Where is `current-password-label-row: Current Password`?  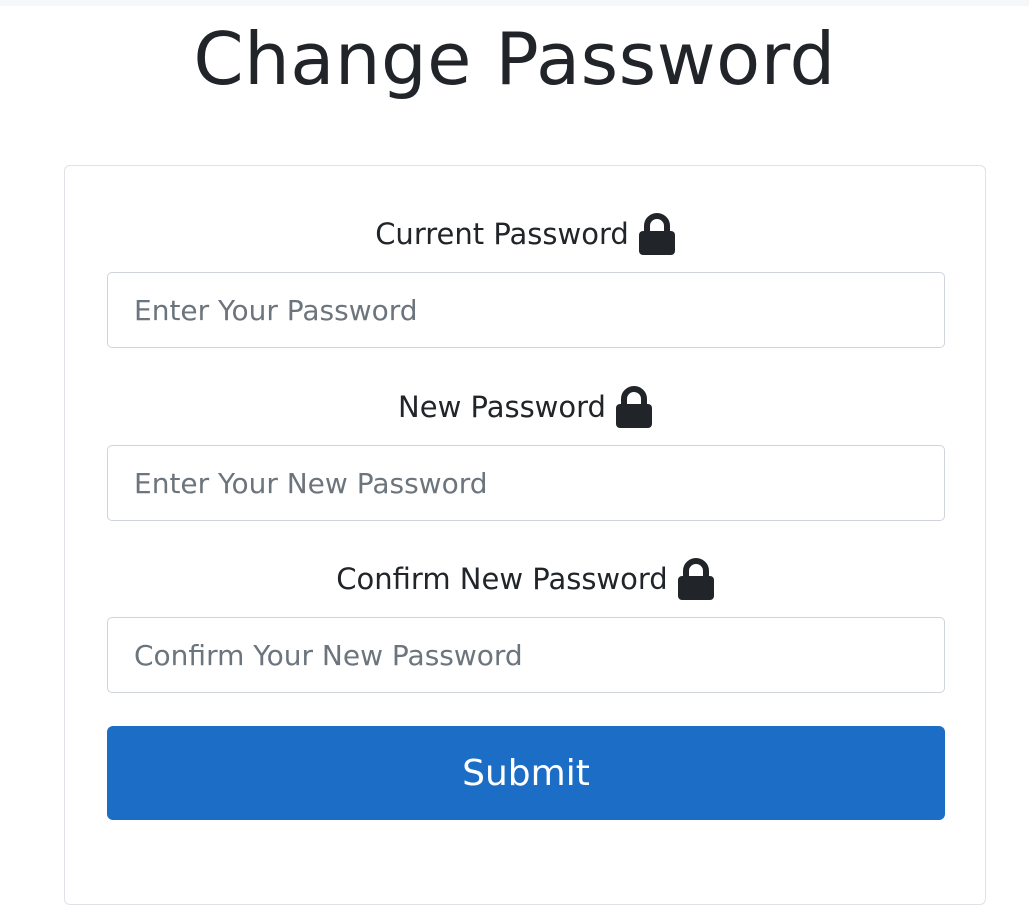 current-password-label-row: Current Password is located at coordinates (526, 234).